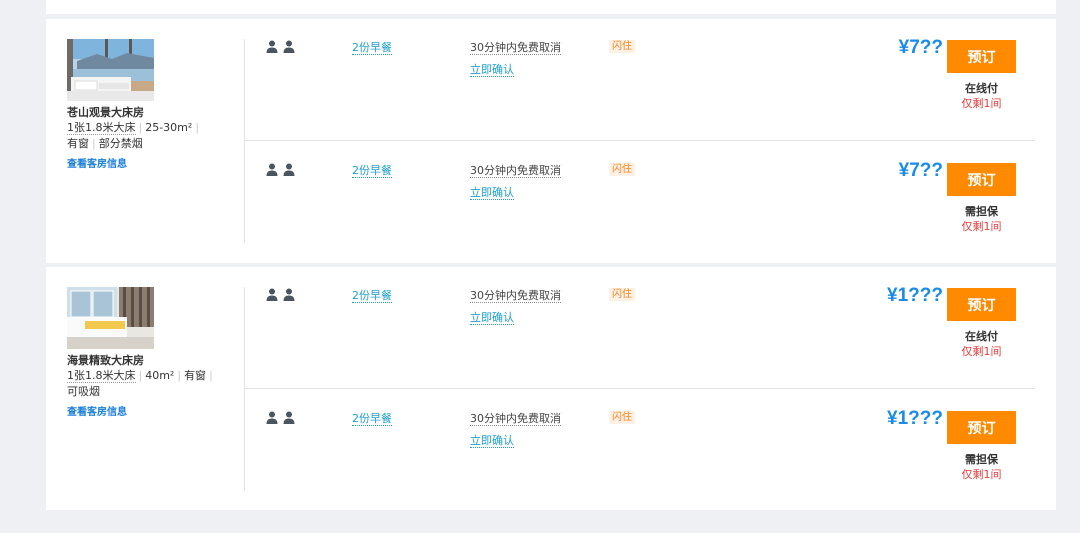 This screenshot has width=1080, height=533. What do you see at coordinates (160, 375) in the screenshot?
I see `room-area: 40m²` at bounding box center [160, 375].